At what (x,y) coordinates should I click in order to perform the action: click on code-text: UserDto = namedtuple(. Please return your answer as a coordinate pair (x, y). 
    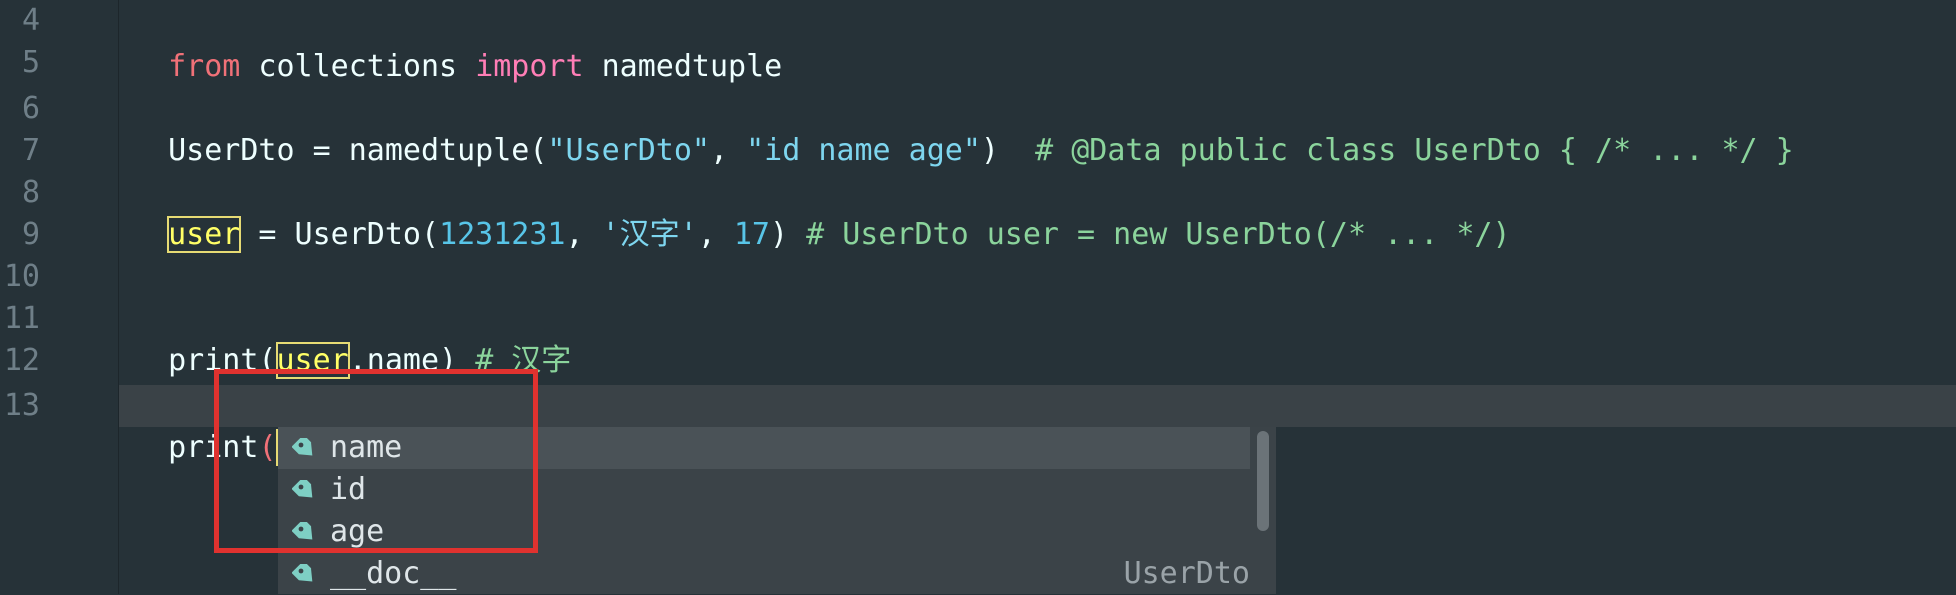
    Looking at the image, I should click on (358, 150).